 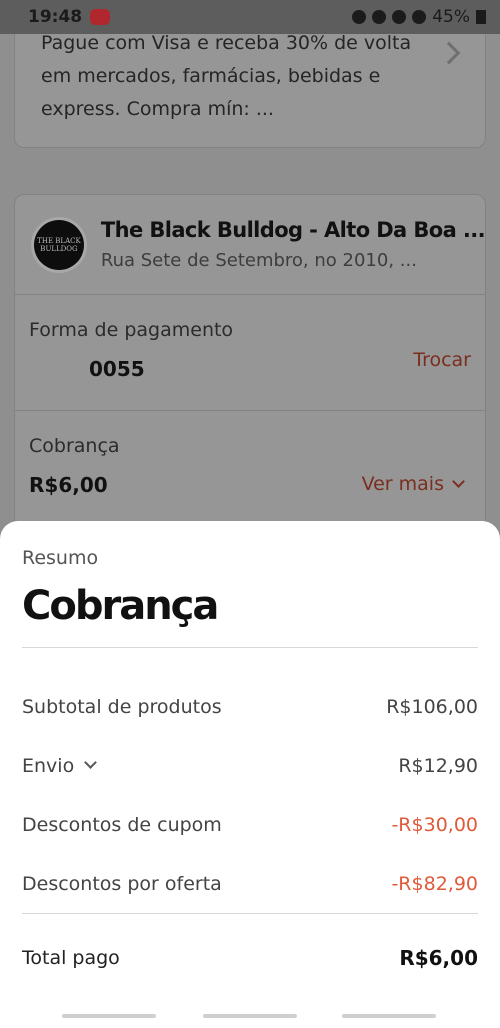 I want to click on line-label: Descontos de cupom, so click(x=122, y=824).